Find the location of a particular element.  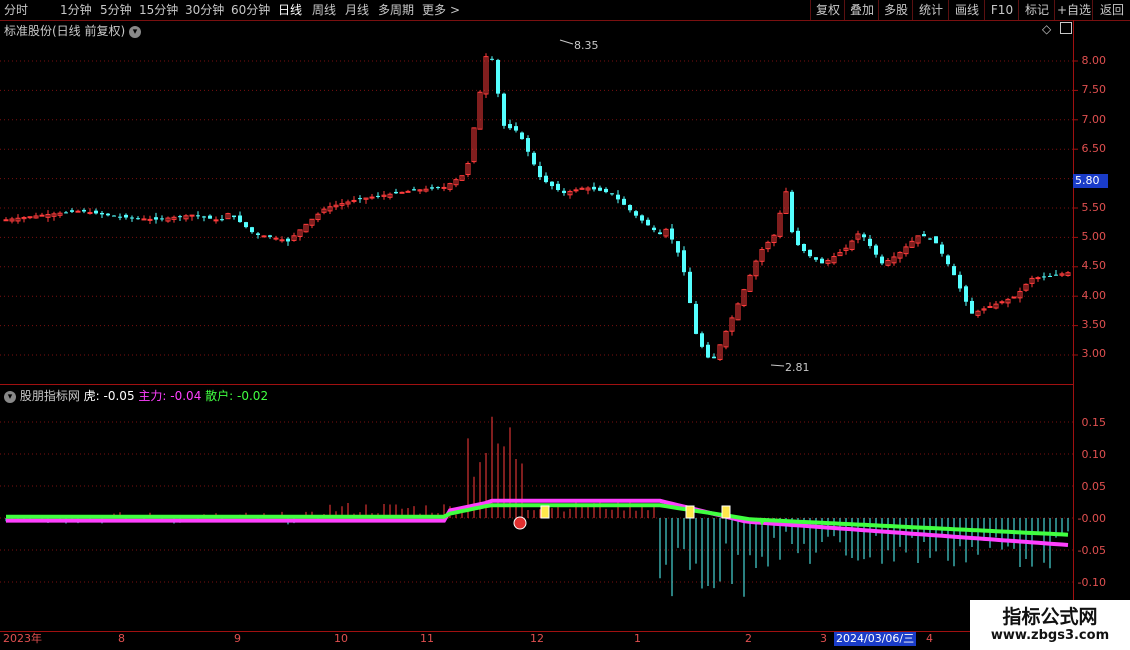

price-tick: 6.50 is located at coordinates (1094, 148).